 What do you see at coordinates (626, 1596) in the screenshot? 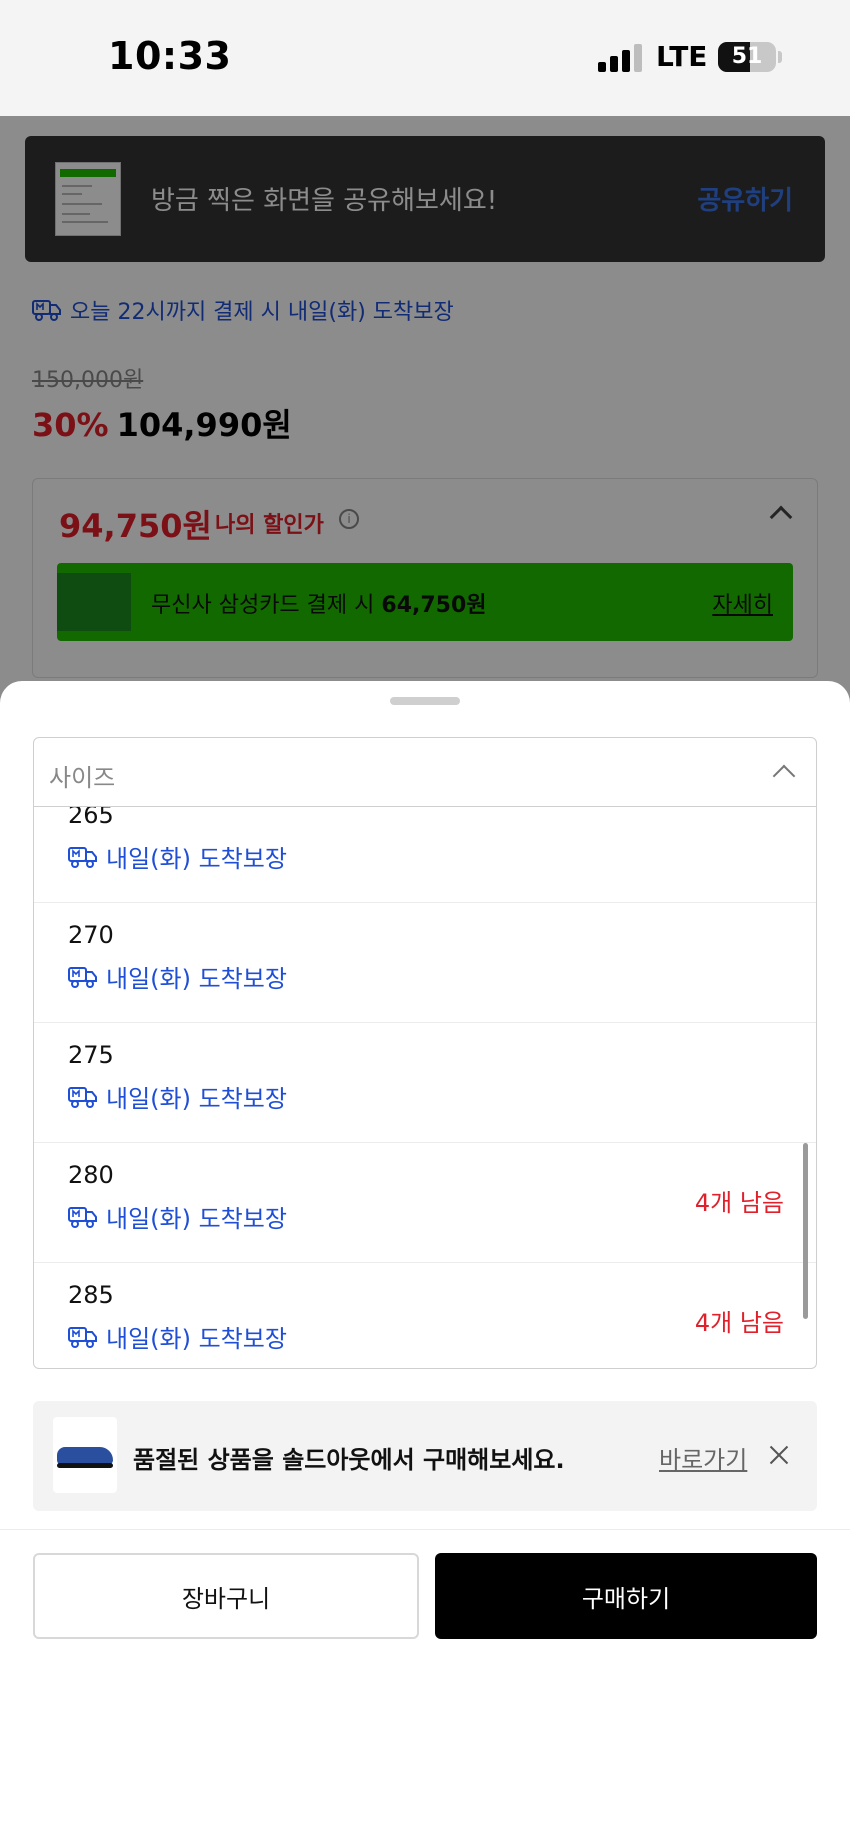
I see `buy-now-button: 구매하기` at bounding box center [626, 1596].